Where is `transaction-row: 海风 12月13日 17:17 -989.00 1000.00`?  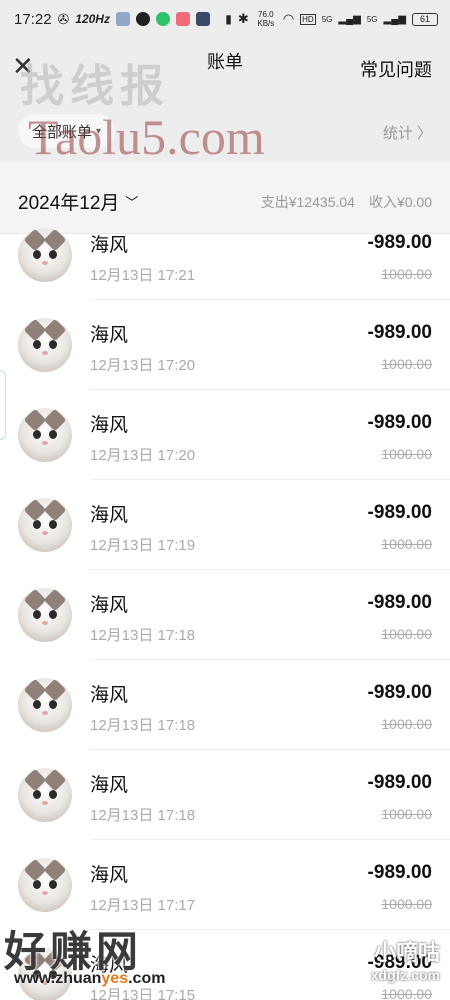 transaction-row: 海风 12月13日 17:17 -989.00 1000.00 is located at coordinates (225, 885).